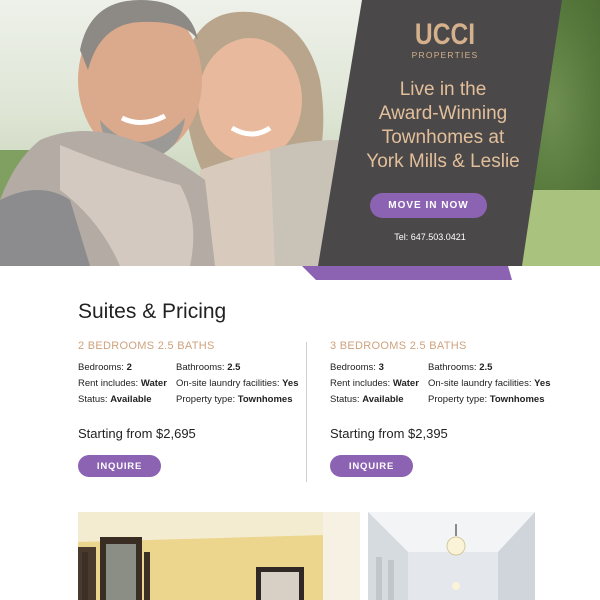 Image resolution: width=600 pixels, height=600 pixels. What do you see at coordinates (430, 237) in the screenshot?
I see `phone-number: Tel: 647.503.0421` at bounding box center [430, 237].